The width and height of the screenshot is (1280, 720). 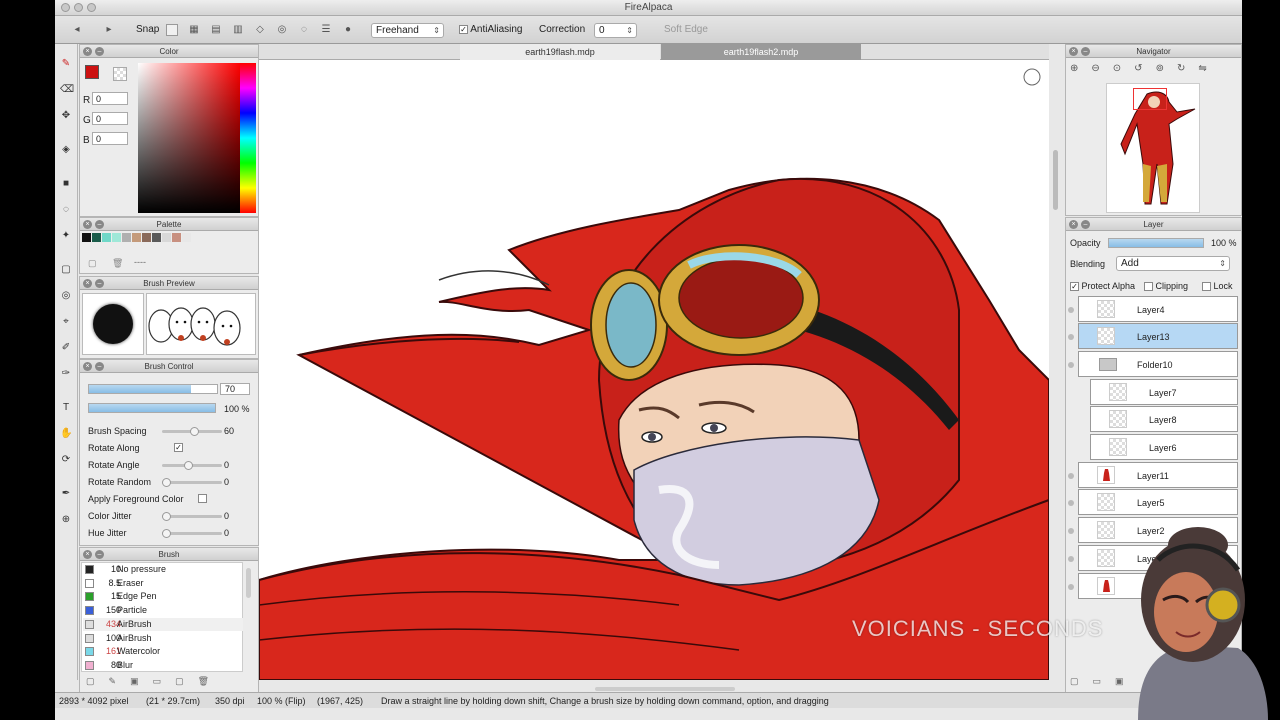 I want to click on zoom-fit-icon: ⊙, so click(x=1123, y=68).